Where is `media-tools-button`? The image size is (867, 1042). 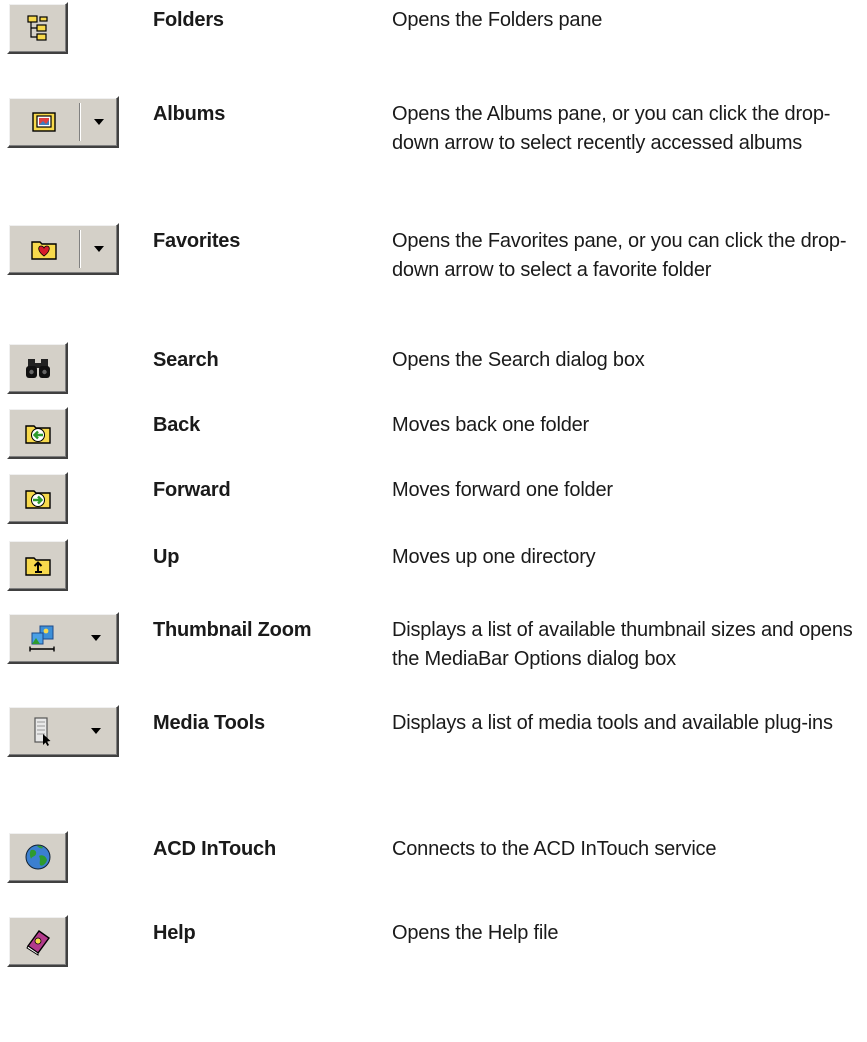 media-tools-button is located at coordinates (63, 731).